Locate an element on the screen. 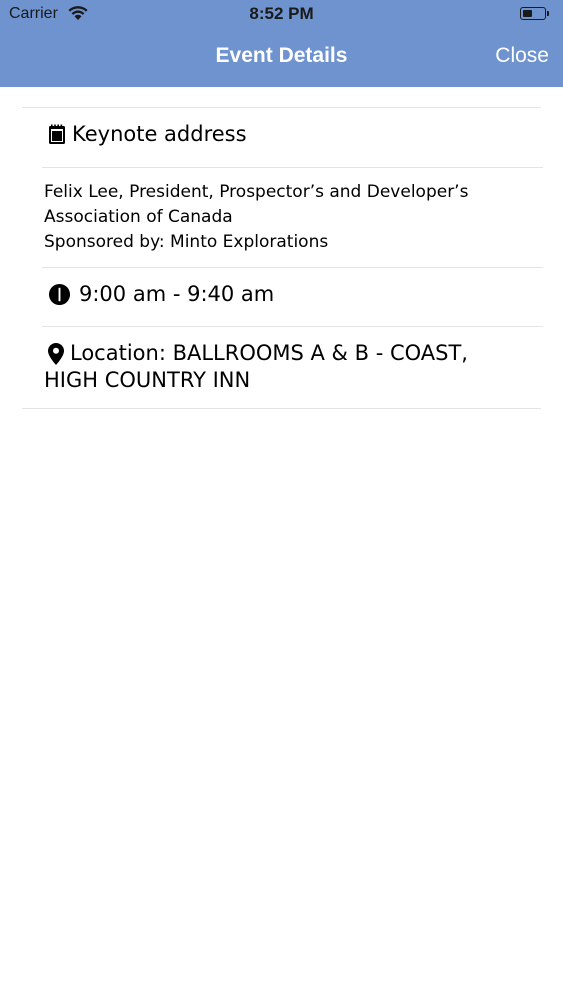  description-line: Sponsored by: Minto Explorations is located at coordinates (186, 242).